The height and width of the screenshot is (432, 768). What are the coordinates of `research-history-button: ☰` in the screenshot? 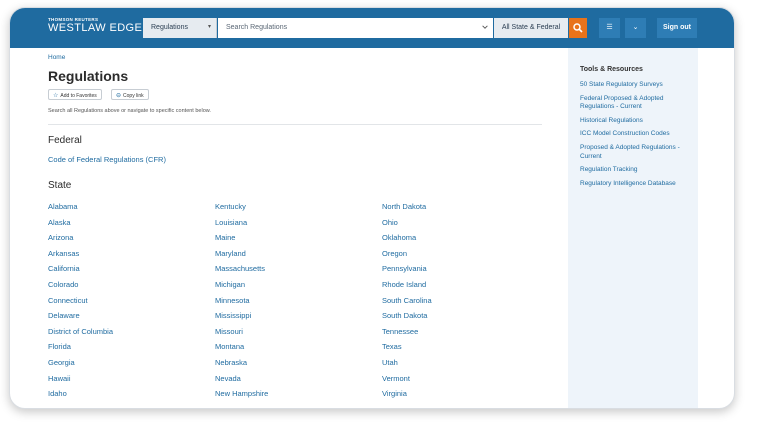 It's located at (609, 28).